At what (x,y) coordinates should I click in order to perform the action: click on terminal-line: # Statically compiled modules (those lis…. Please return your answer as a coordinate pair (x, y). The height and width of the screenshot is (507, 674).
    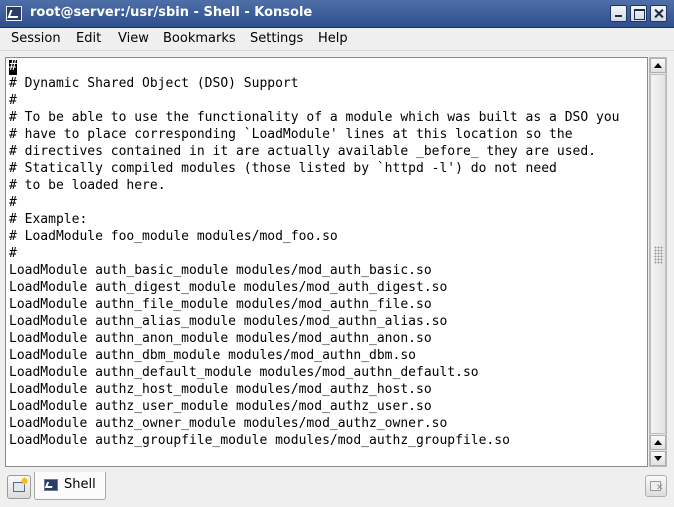
    Looking at the image, I should click on (283, 168).